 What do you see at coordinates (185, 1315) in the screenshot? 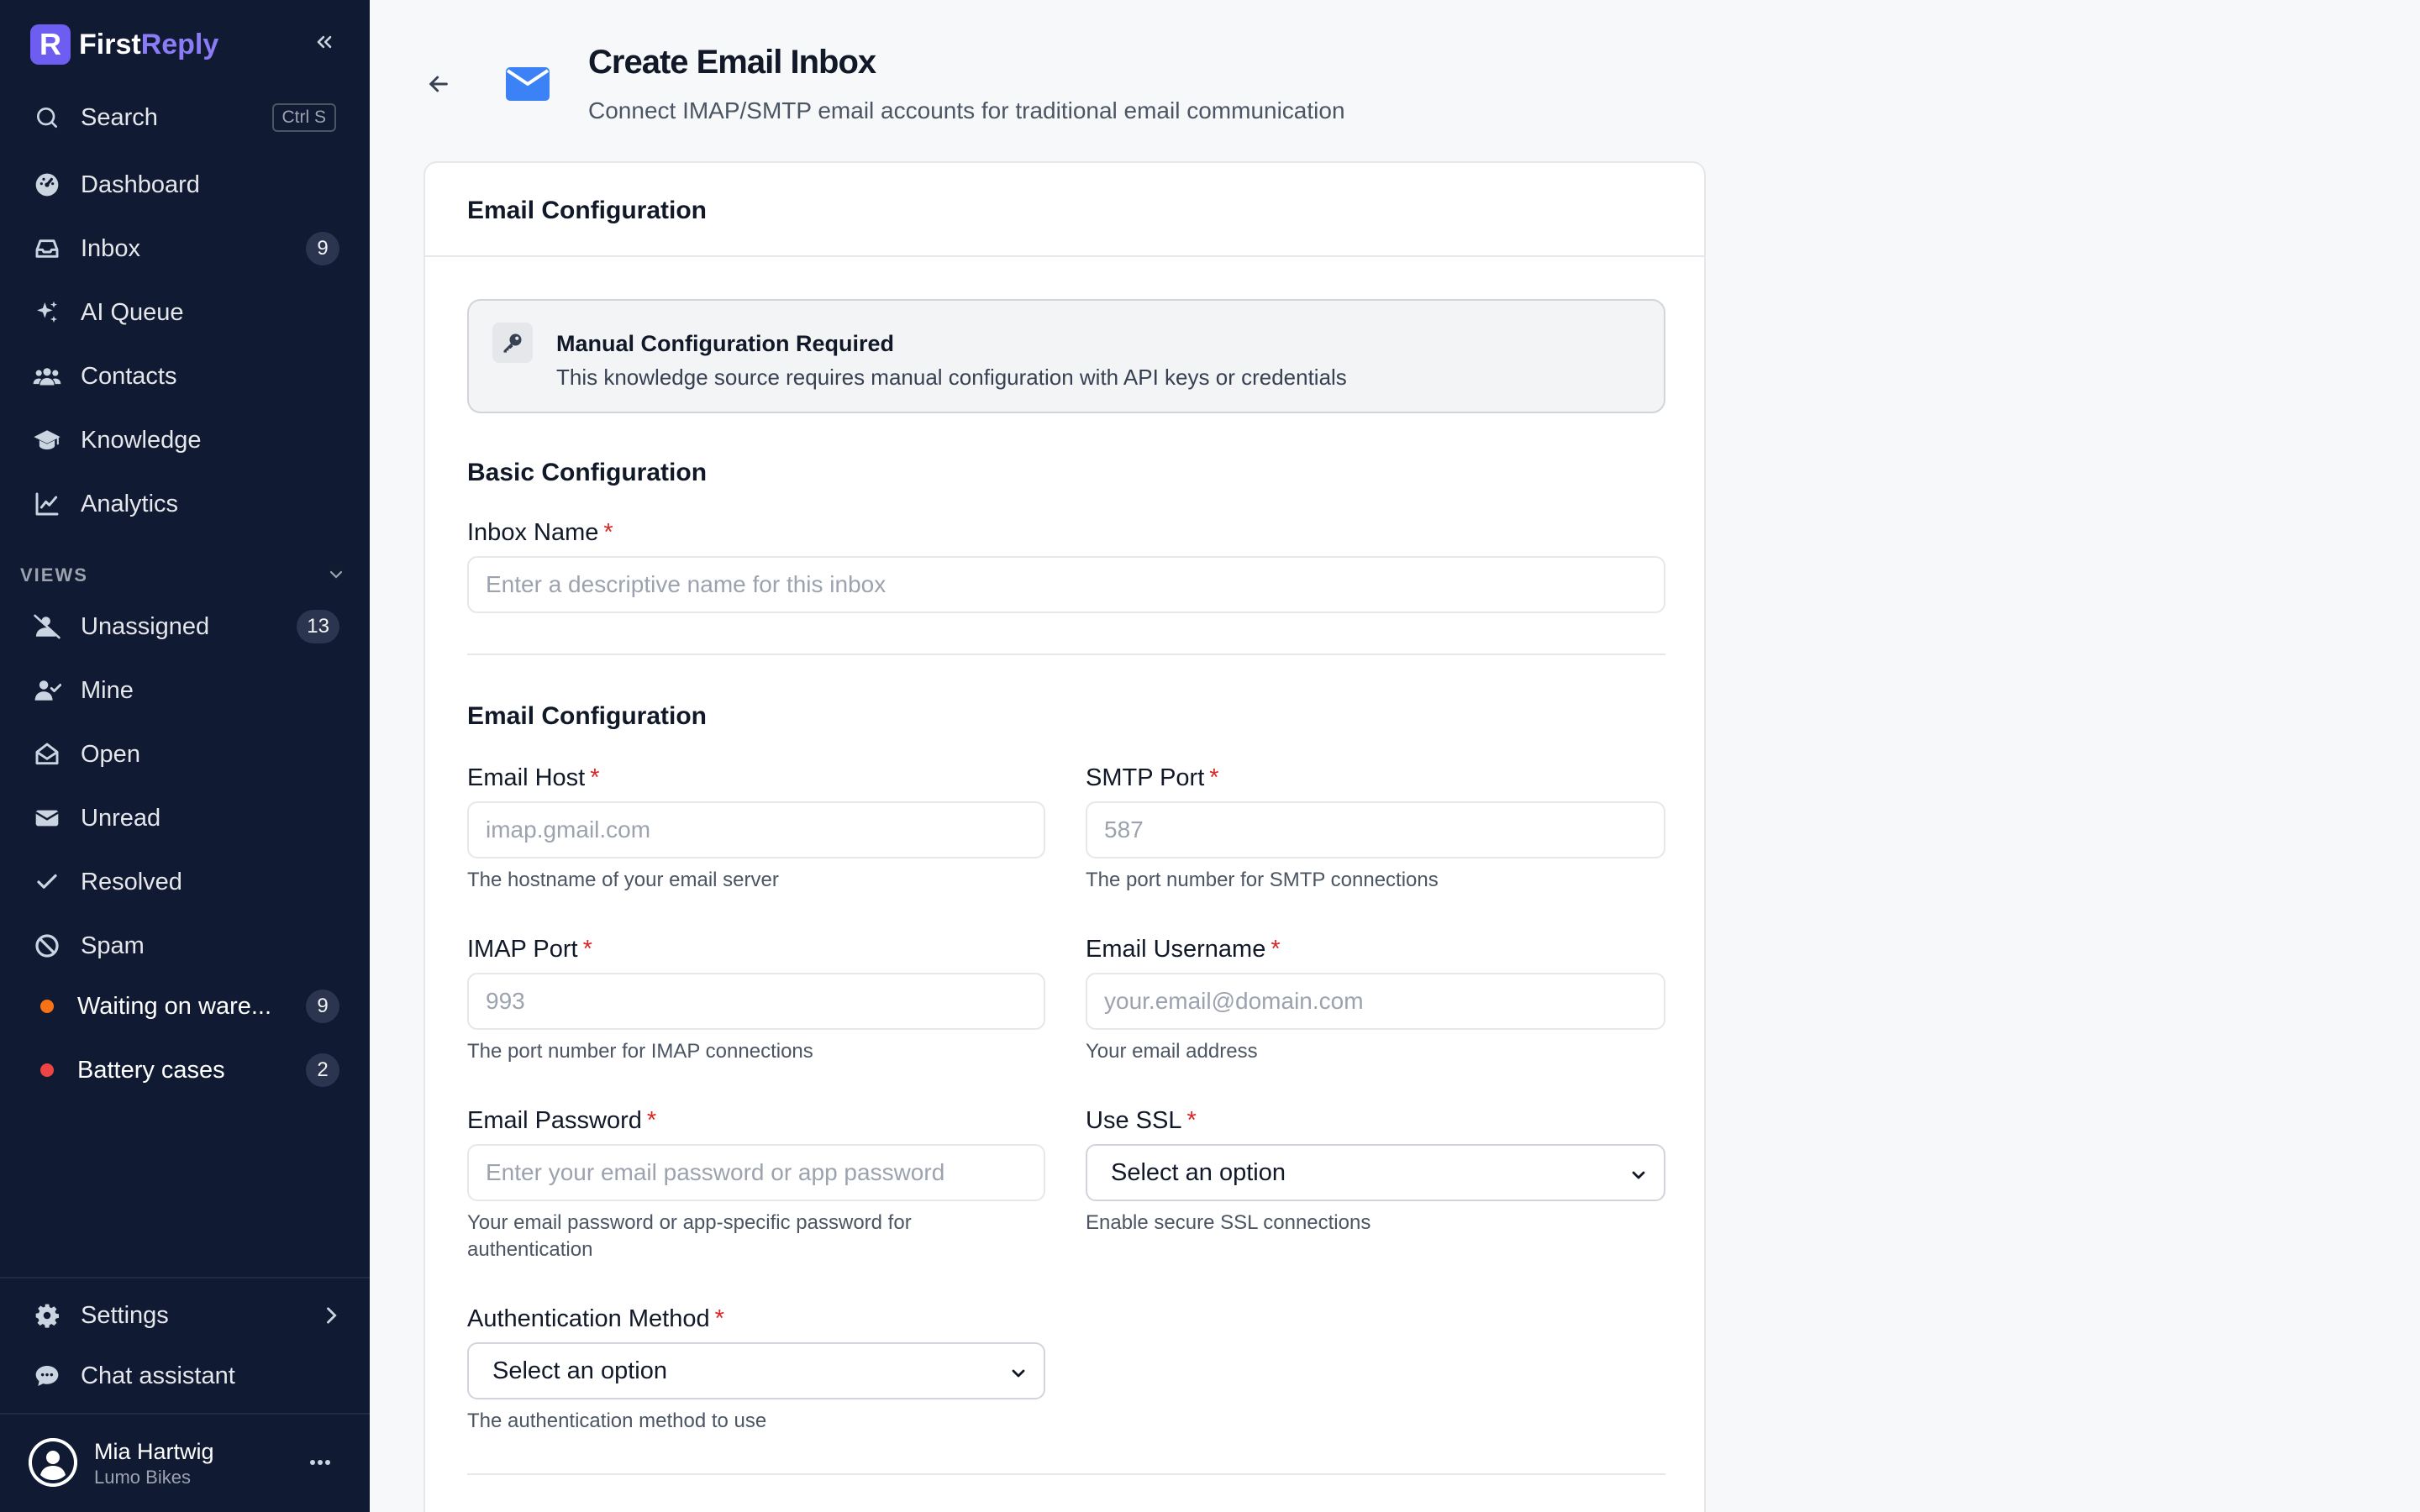
I see `sidebar-item-settings: Settings` at bounding box center [185, 1315].